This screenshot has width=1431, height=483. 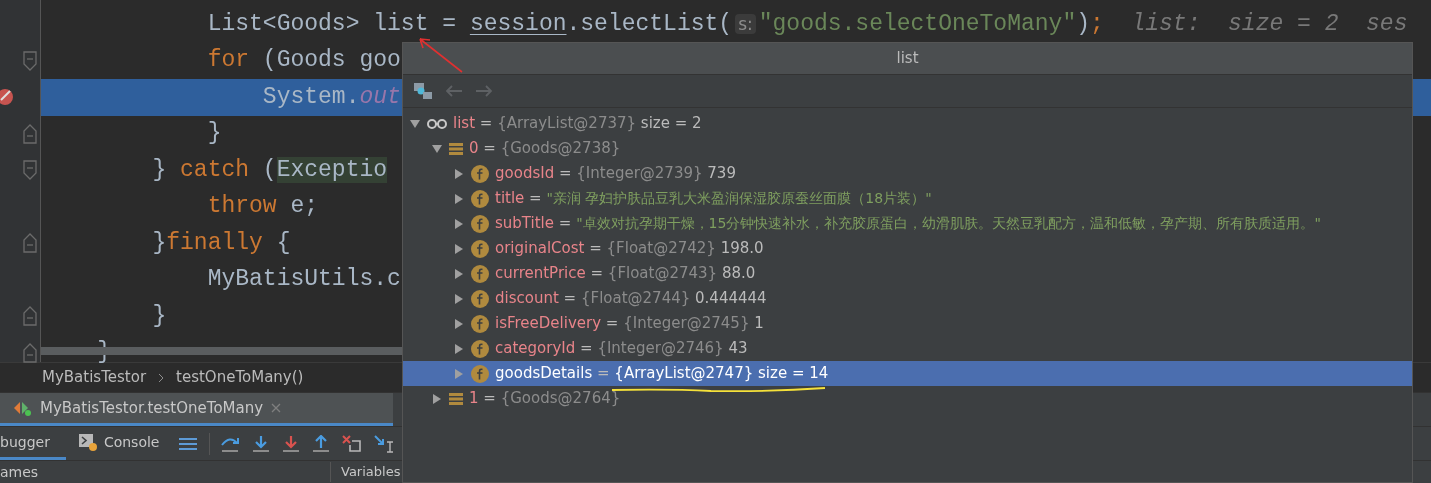 I want to click on breadcrumb-item: testOneToMany(), so click(x=240, y=377).